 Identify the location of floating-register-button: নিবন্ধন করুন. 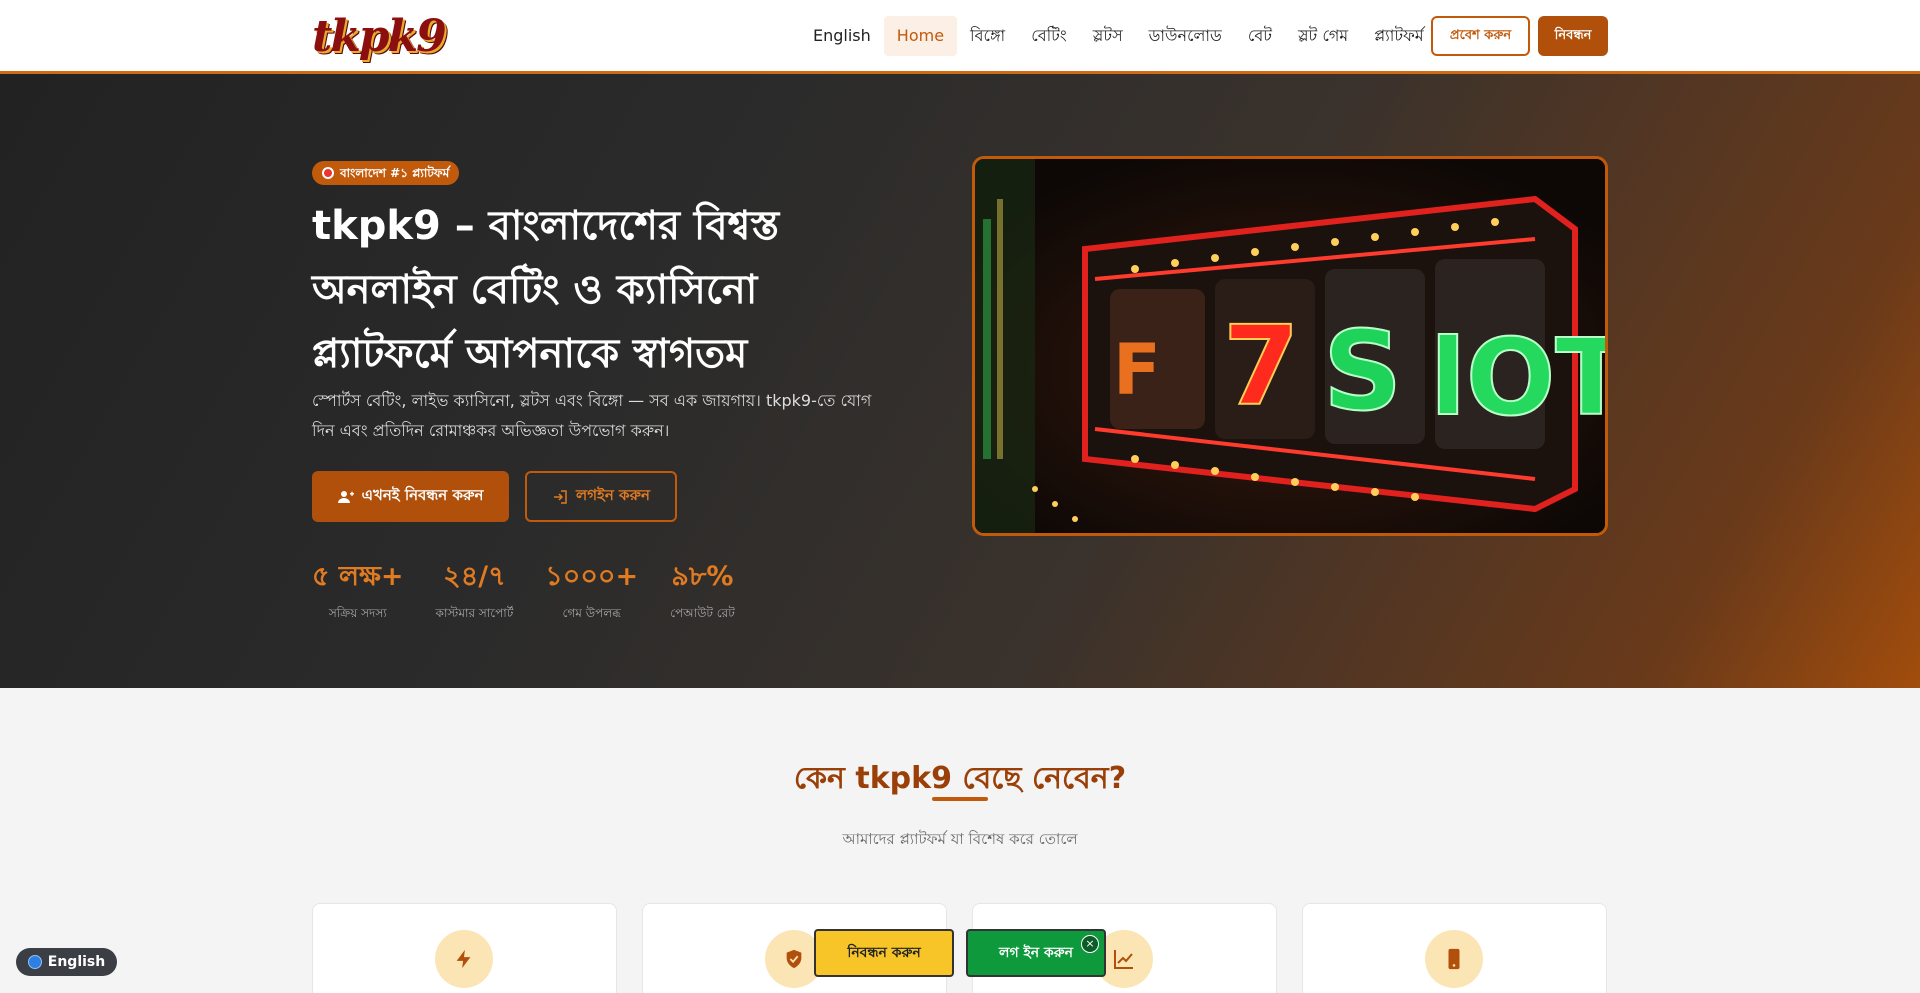
(884, 953).